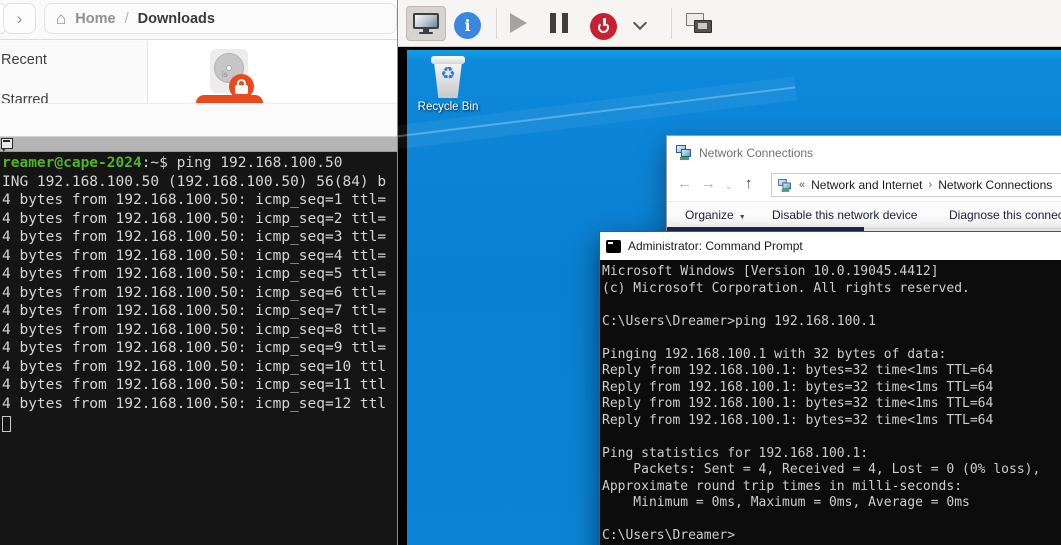 This screenshot has height=545, width=1061. Describe the element at coordinates (669, 535) in the screenshot. I see `cmd-line: C:\Users\Dreamer>` at that location.